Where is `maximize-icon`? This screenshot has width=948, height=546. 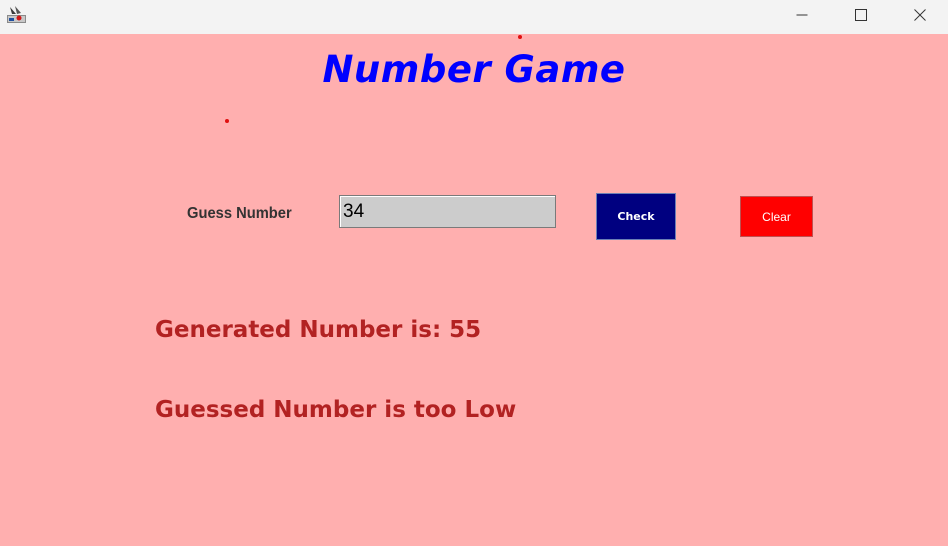 maximize-icon is located at coordinates (861, 15).